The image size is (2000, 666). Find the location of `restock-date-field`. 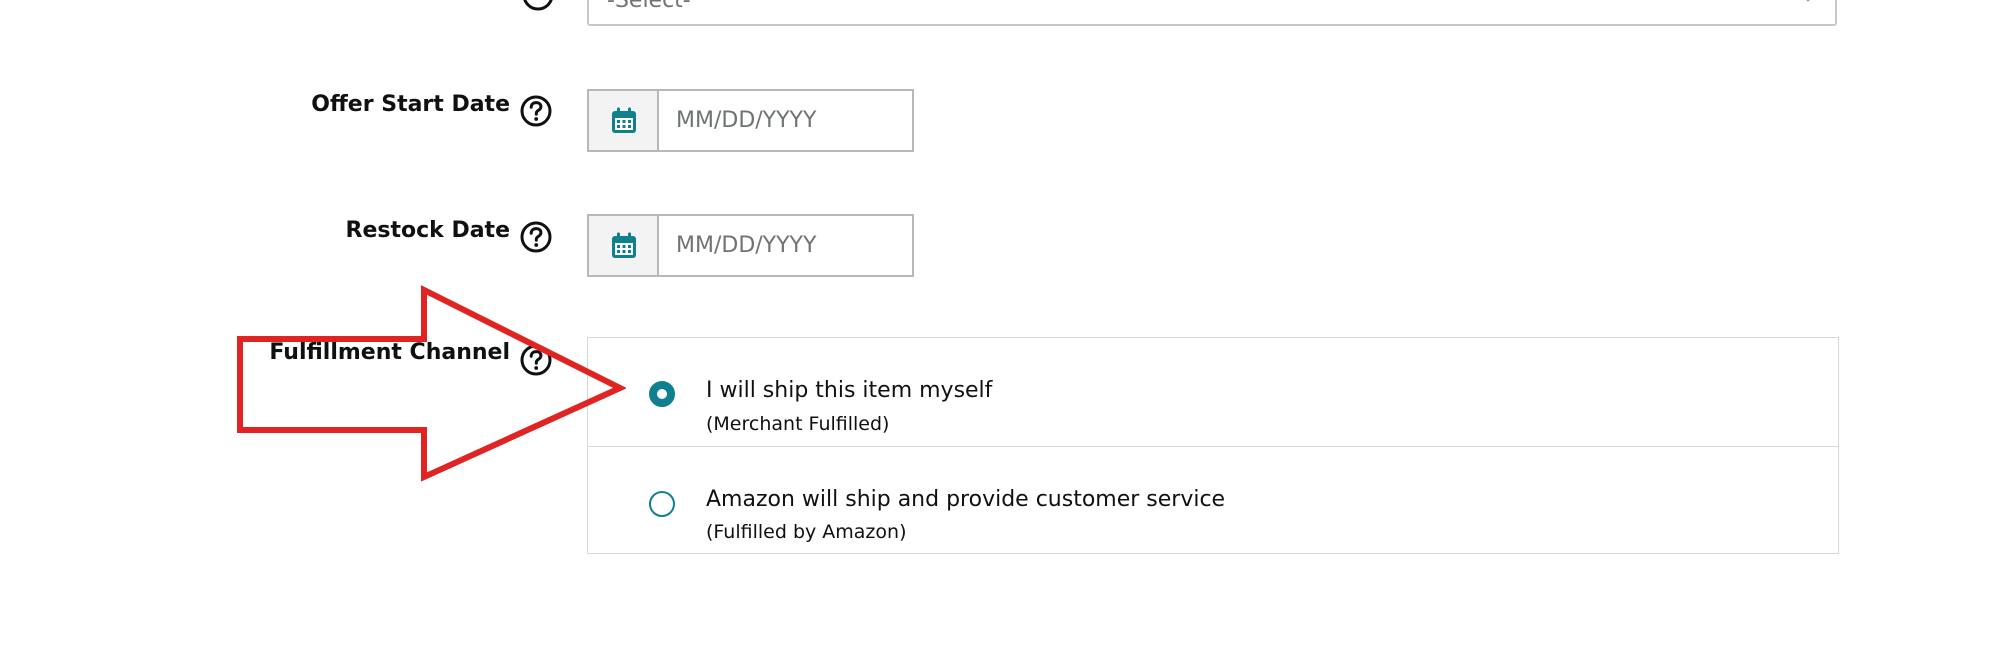

restock-date-field is located at coordinates (750, 245).